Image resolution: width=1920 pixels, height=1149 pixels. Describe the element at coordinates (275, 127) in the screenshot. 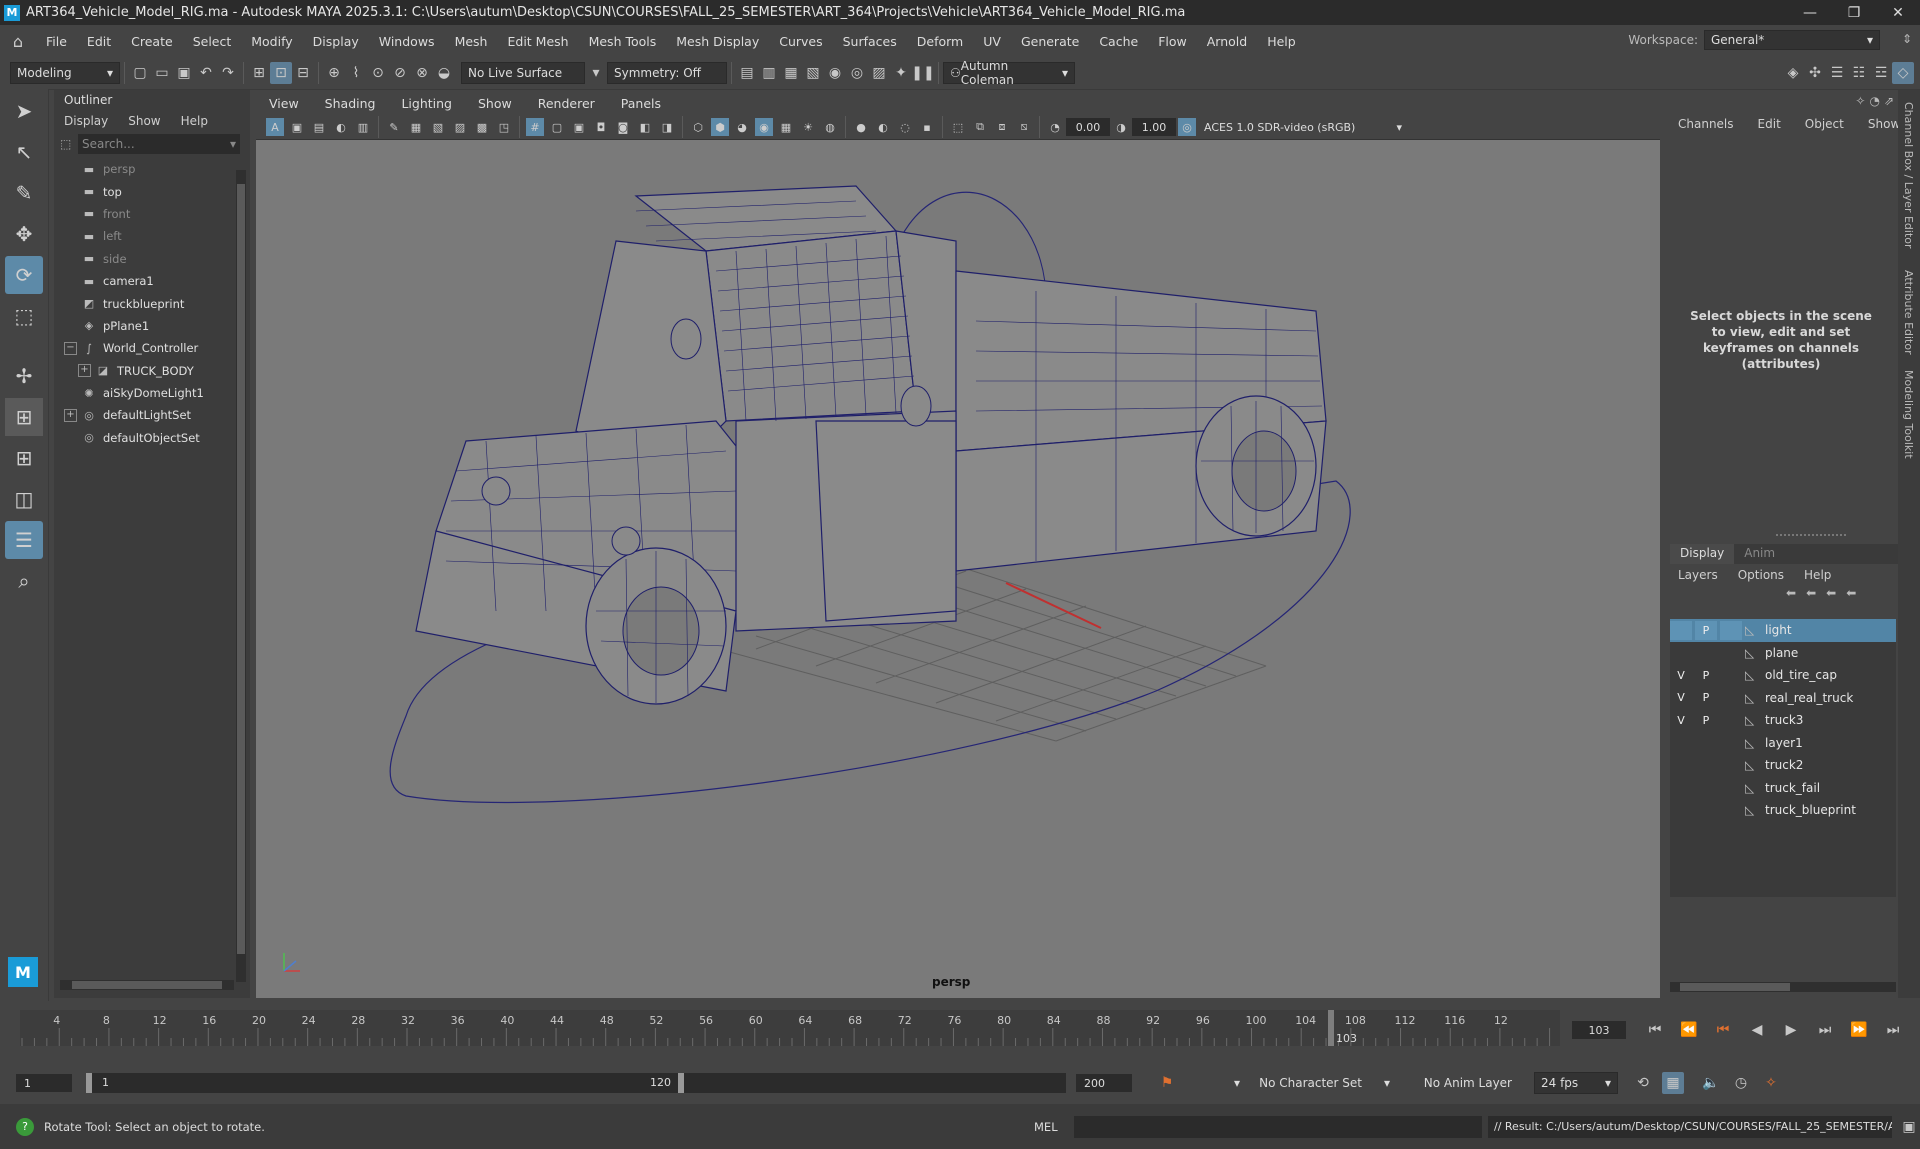

I see `select-camera-icon: A` at that location.